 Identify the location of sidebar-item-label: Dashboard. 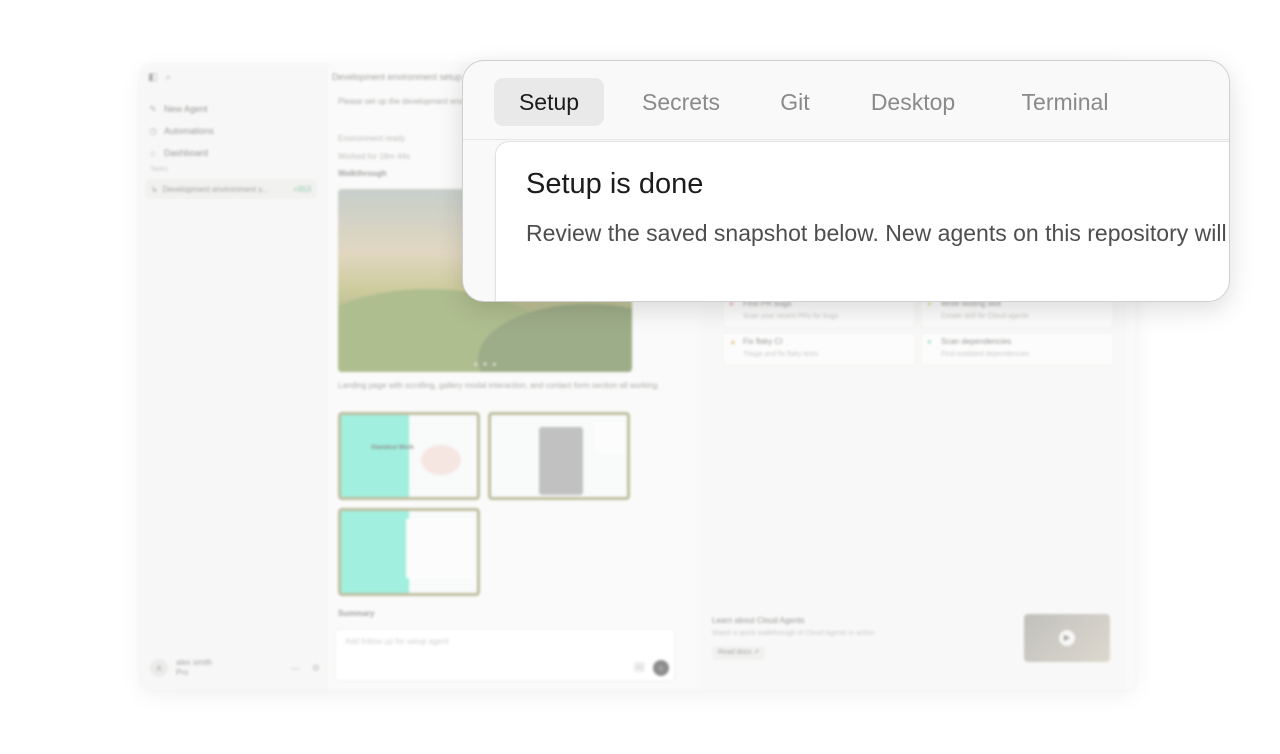
(186, 153).